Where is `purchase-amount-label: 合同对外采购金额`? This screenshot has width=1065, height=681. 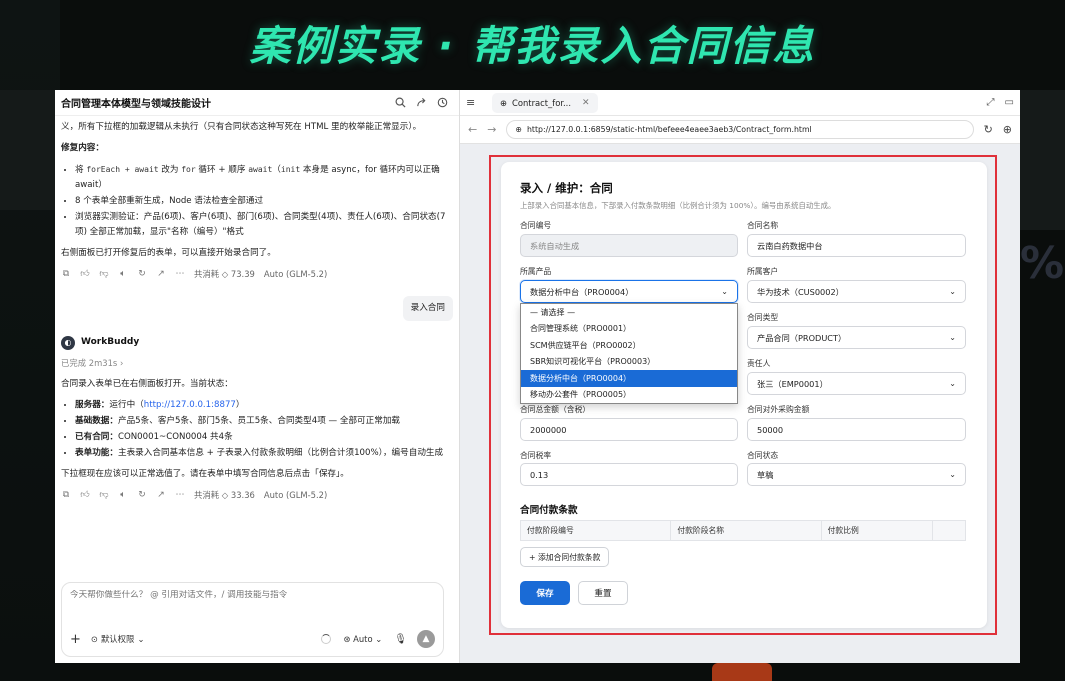 purchase-amount-label: 合同对外采购金额 is located at coordinates (778, 409).